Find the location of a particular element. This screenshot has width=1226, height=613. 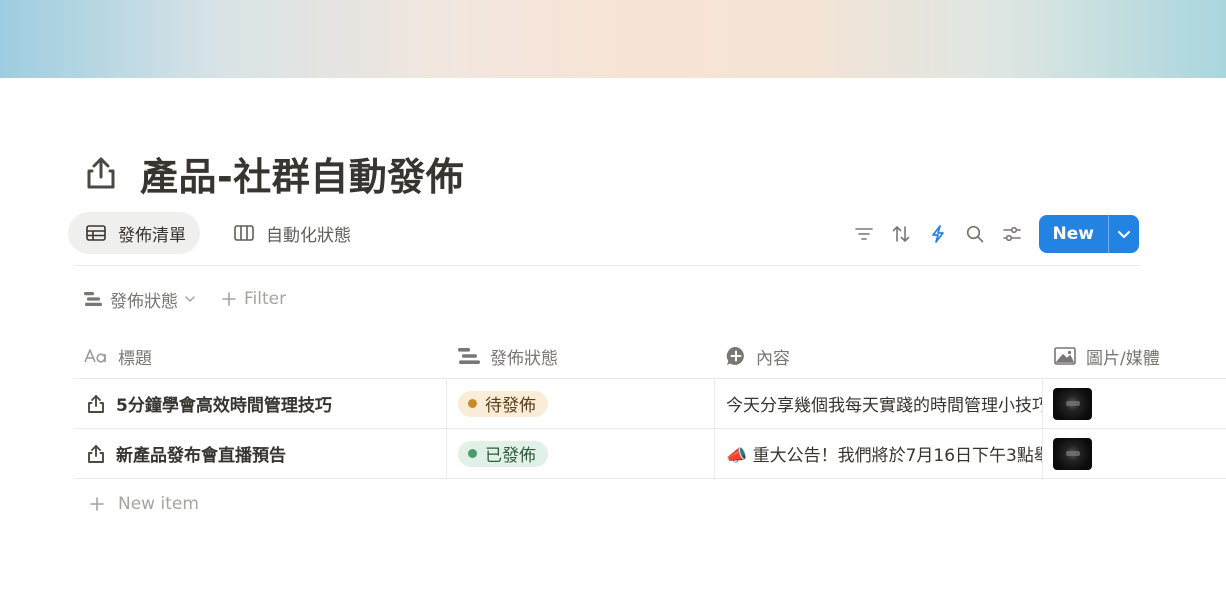

row-title-cell: 新產品發布會直播預告 is located at coordinates (186, 453).